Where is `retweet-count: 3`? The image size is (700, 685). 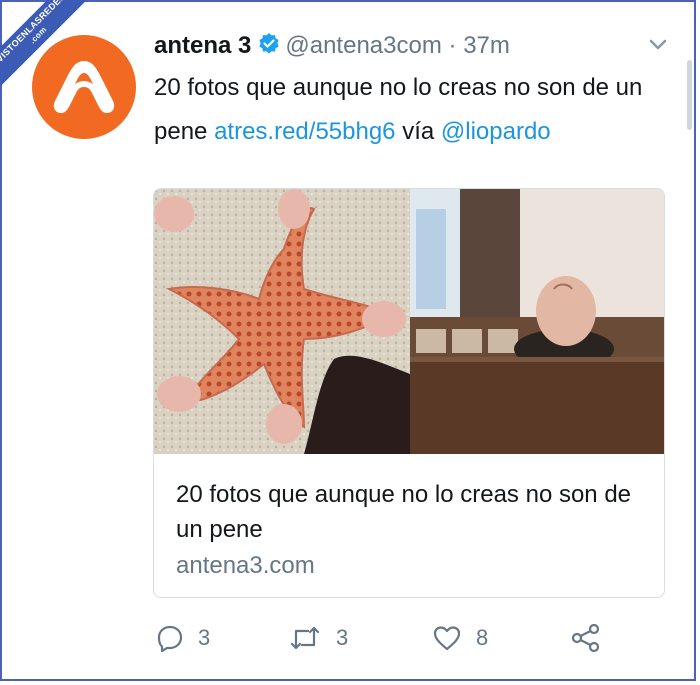 retweet-count: 3 is located at coordinates (342, 637).